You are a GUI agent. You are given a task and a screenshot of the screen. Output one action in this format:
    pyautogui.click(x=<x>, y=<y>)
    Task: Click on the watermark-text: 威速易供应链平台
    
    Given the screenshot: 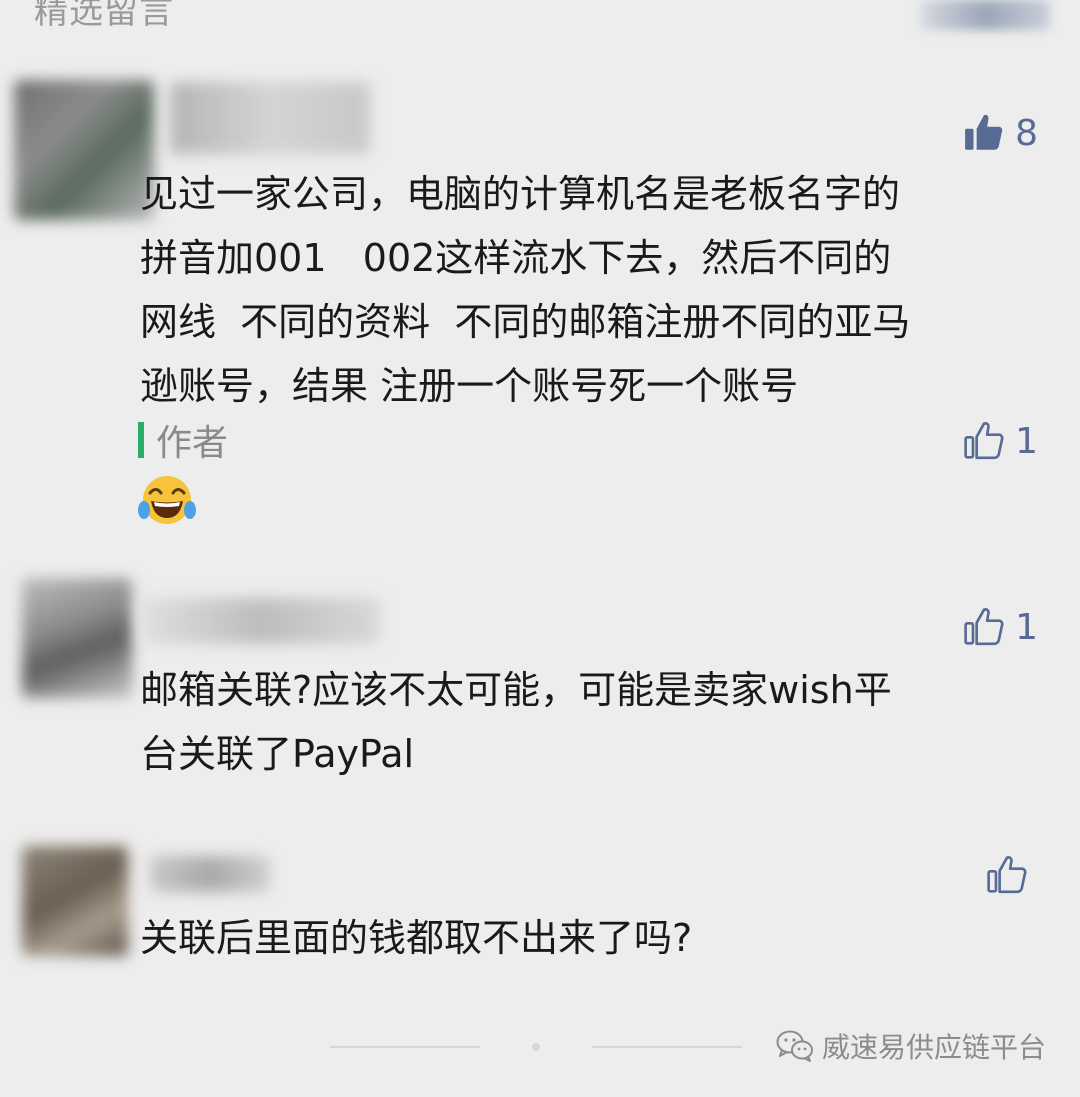 What is the action you would take?
    pyautogui.click(x=933, y=1047)
    